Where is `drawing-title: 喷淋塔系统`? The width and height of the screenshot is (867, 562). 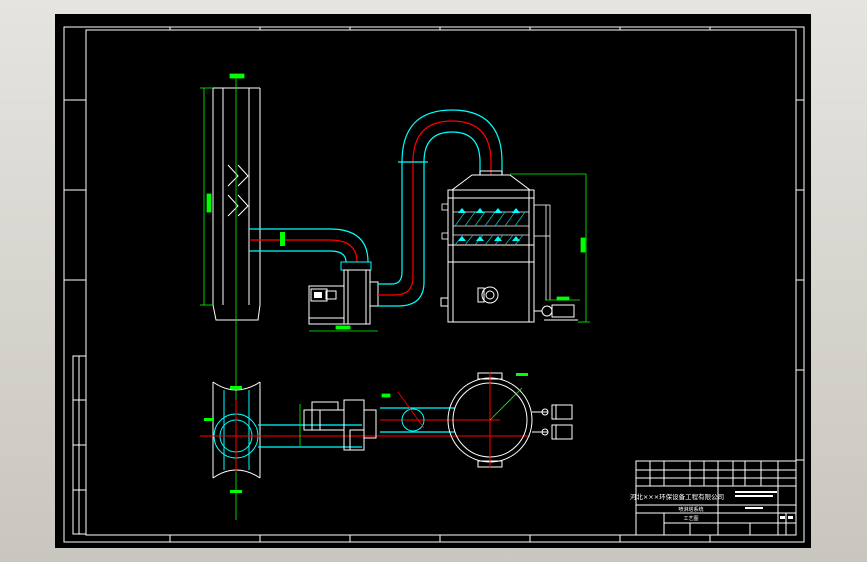 drawing-title: 喷淋塔系统 is located at coordinates (690, 509).